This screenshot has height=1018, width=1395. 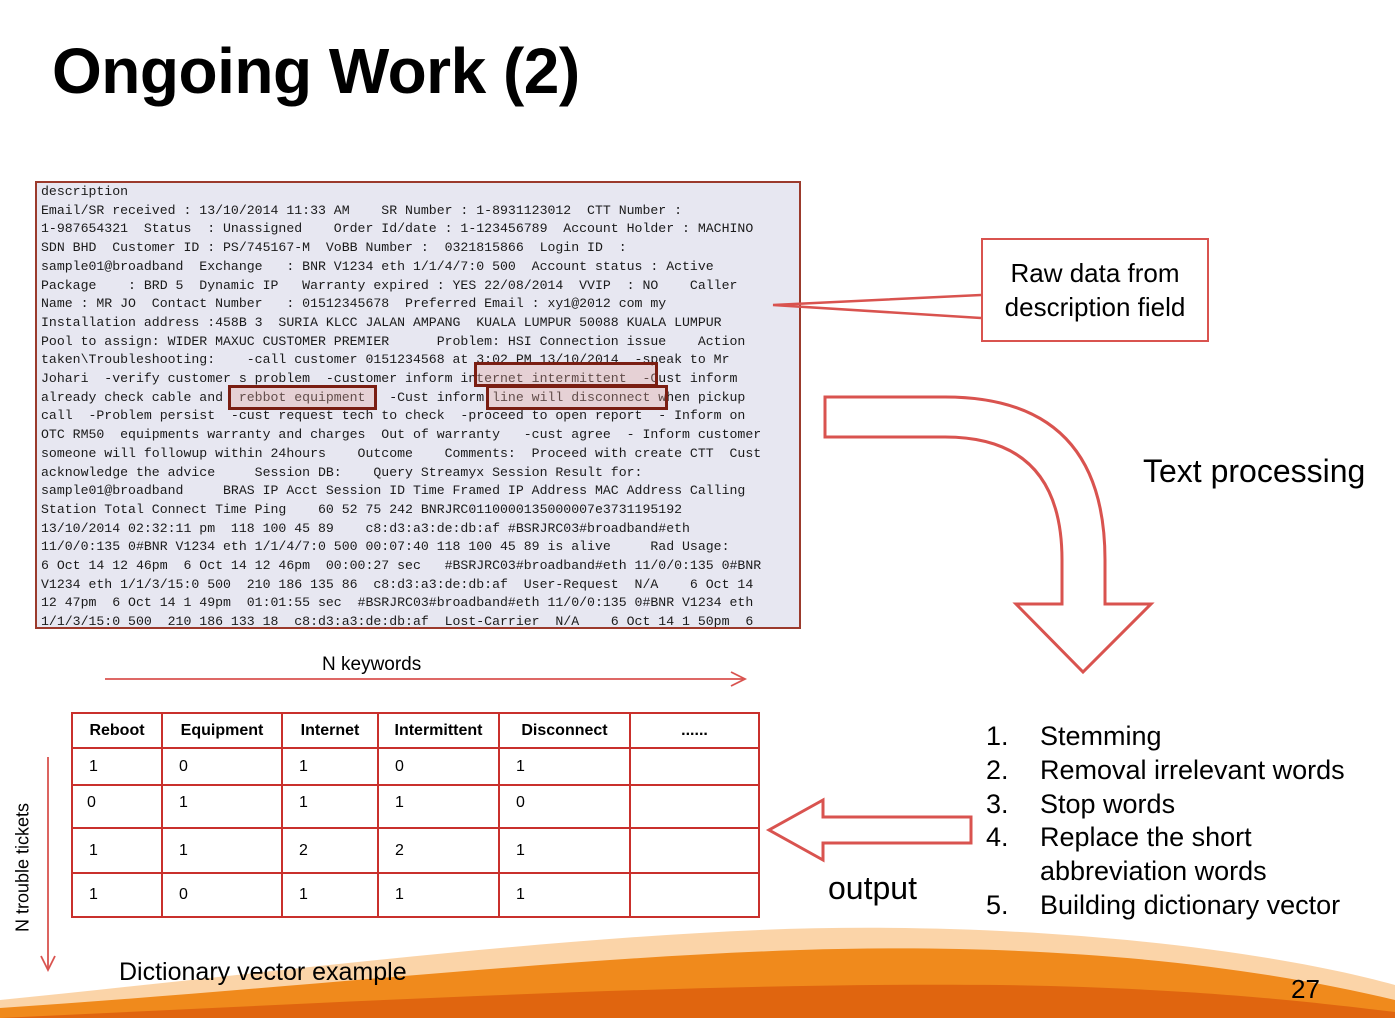 What do you see at coordinates (222, 730) in the screenshot?
I see `table-header-cell: Equipment` at bounding box center [222, 730].